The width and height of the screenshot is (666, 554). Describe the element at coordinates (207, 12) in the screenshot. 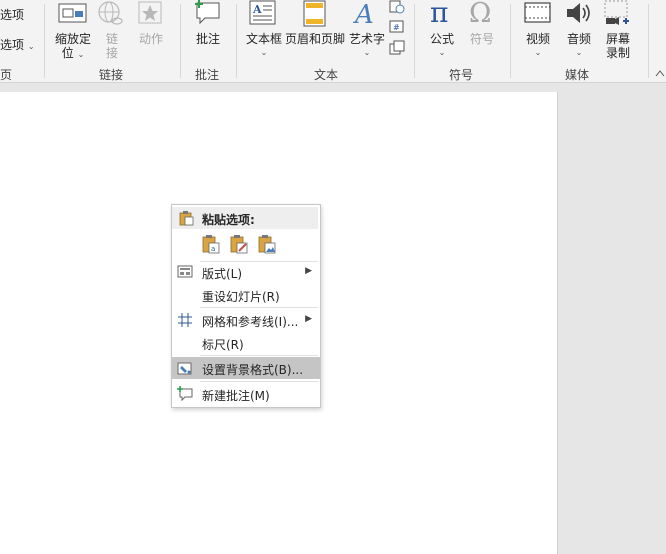

I see `comment-icon` at that location.